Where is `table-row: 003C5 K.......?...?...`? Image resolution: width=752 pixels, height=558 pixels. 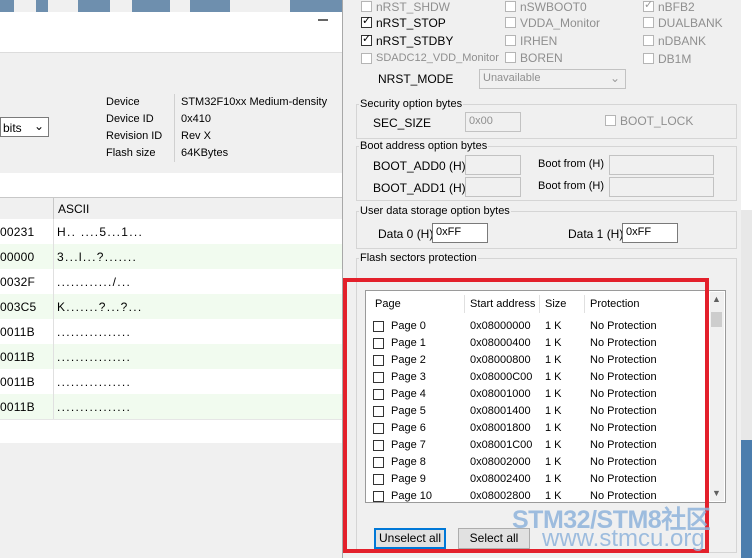 table-row: 003C5 K.......?...?... is located at coordinates (171, 307).